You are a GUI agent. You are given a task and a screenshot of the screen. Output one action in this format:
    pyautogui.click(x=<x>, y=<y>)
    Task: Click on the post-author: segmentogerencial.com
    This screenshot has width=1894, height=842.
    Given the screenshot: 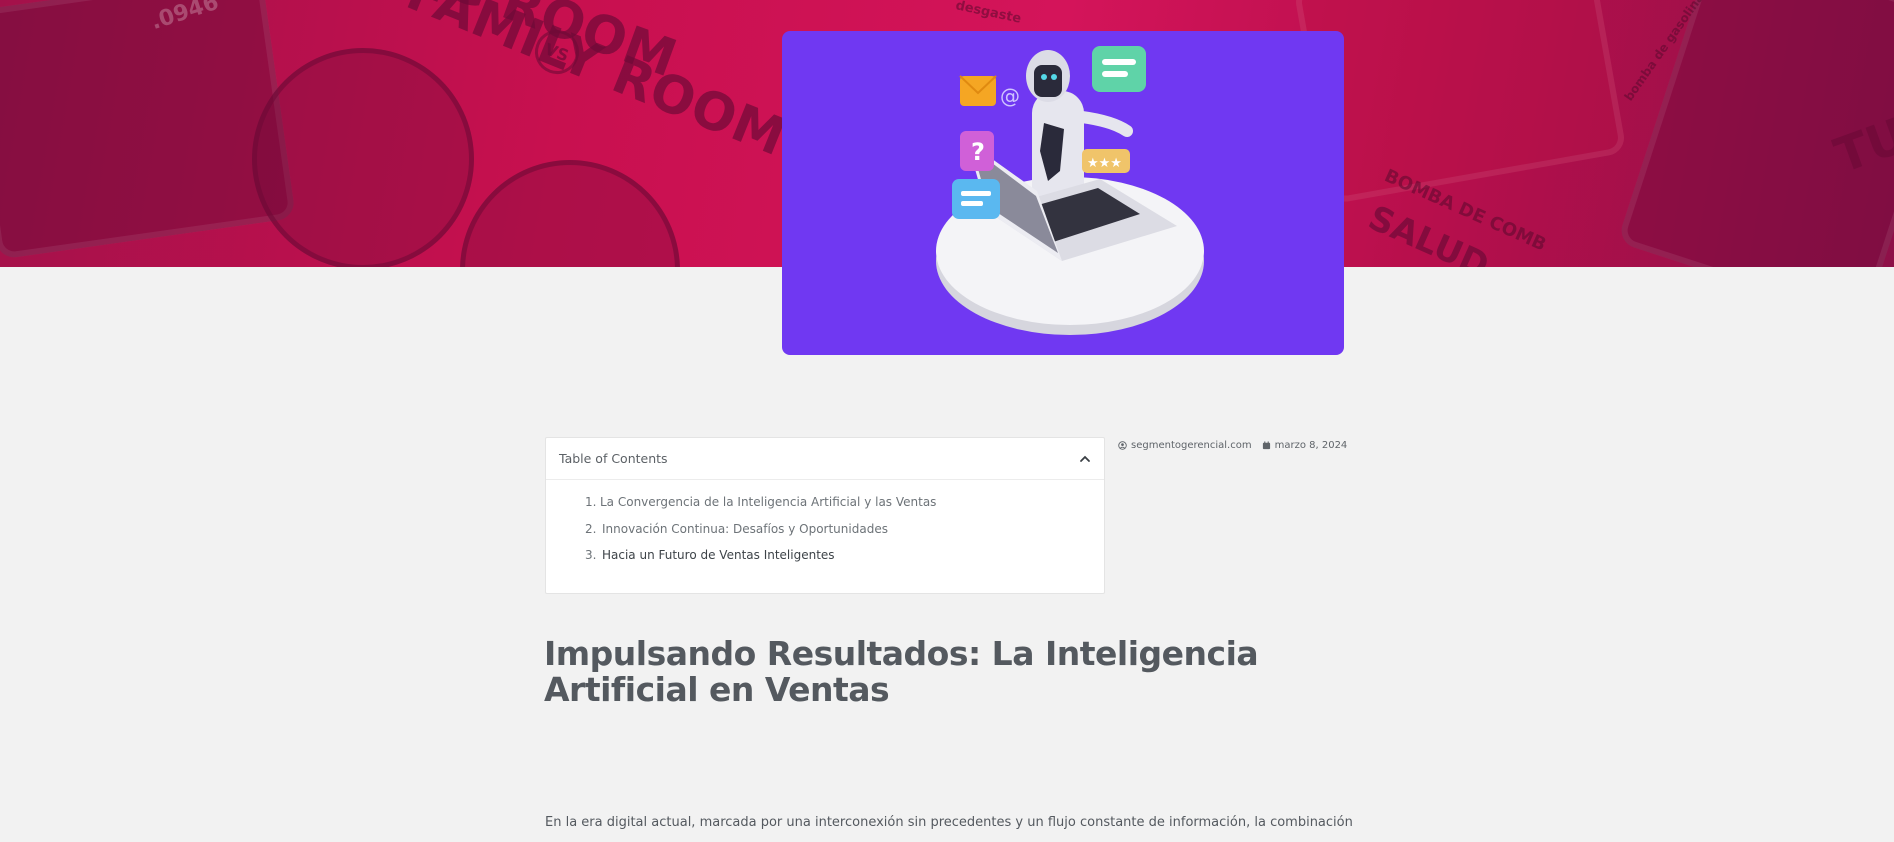 What is the action you would take?
    pyautogui.click(x=1185, y=445)
    